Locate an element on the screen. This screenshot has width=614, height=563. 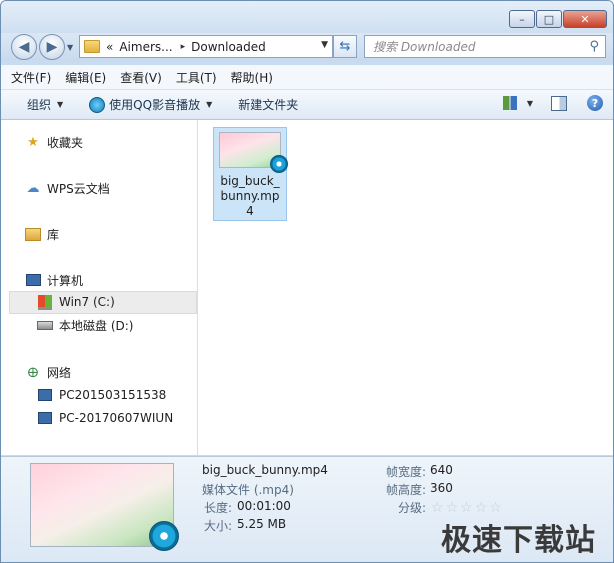
sidebar-item-computer: 计算机 is located at coordinates (54, 280).